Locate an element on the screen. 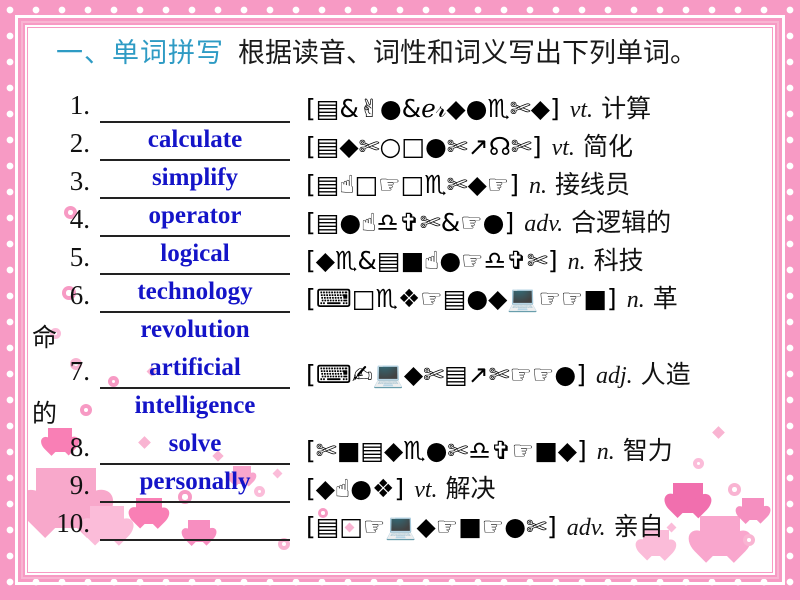 The height and width of the screenshot is (600, 800). answer-text: operator is located at coordinates (195, 215).